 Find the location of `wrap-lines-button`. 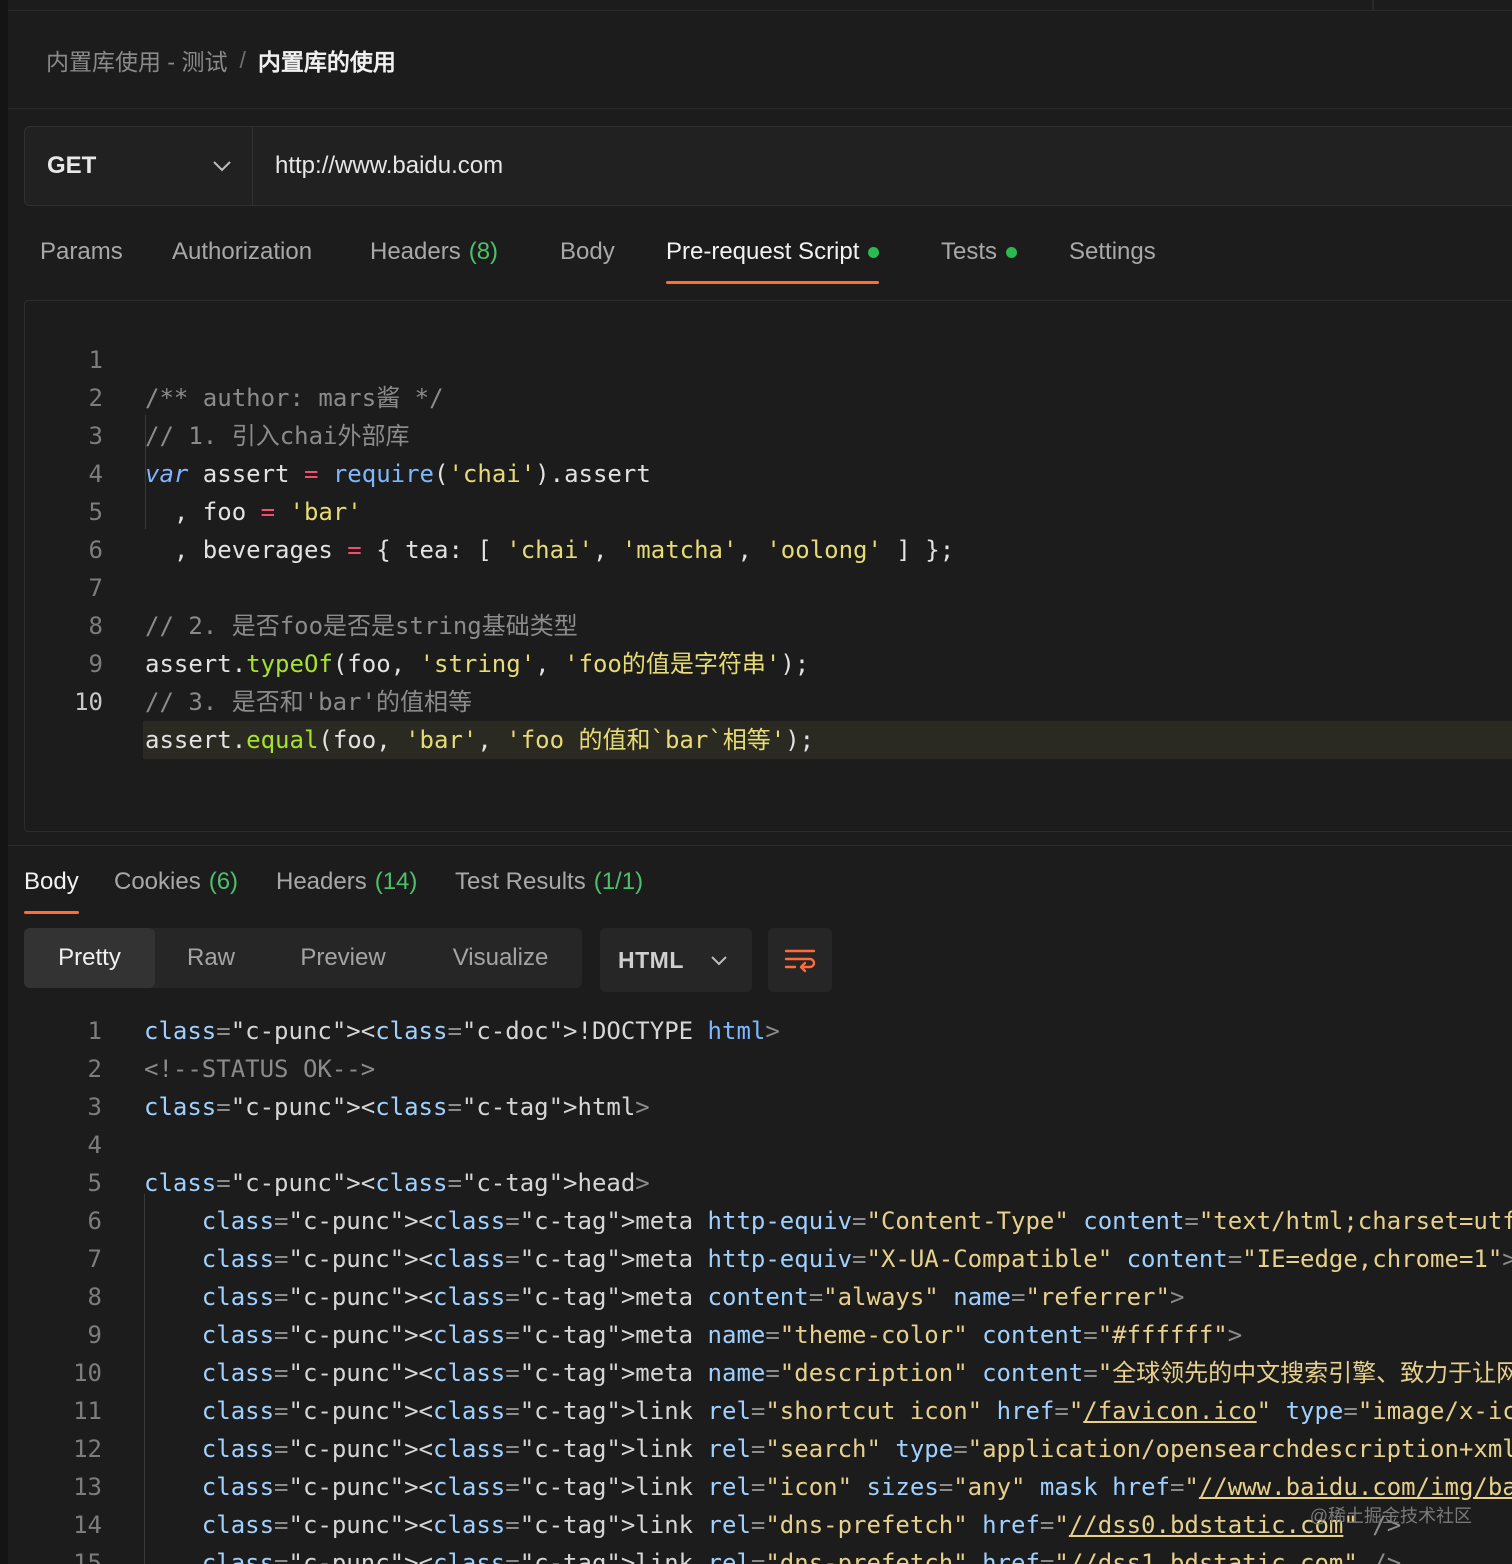

wrap-lines-button is located at coordinates (800, 960).